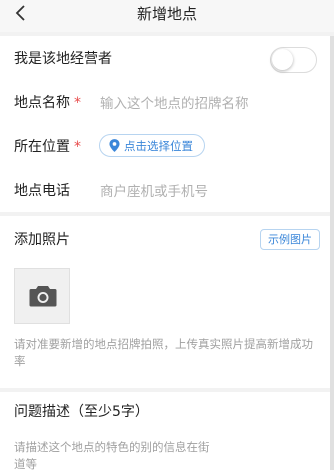 This screenshot has height=470, width=334. What do you see at coordinates (165, 58) in the screenshot?
I see `operator-row: 我是该地经营者` at bounding box center [165, 58].